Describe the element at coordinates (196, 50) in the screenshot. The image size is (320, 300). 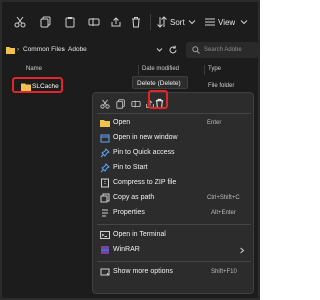
I see `search-icon` at that location.